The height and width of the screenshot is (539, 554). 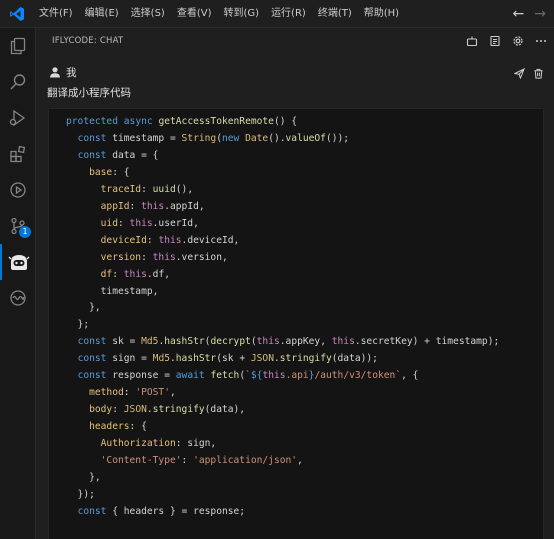 What do you see at coordinates (519, 14) in the screenshot?
I see `back-arrow-icon: ←` at bounding box center [519, 14].